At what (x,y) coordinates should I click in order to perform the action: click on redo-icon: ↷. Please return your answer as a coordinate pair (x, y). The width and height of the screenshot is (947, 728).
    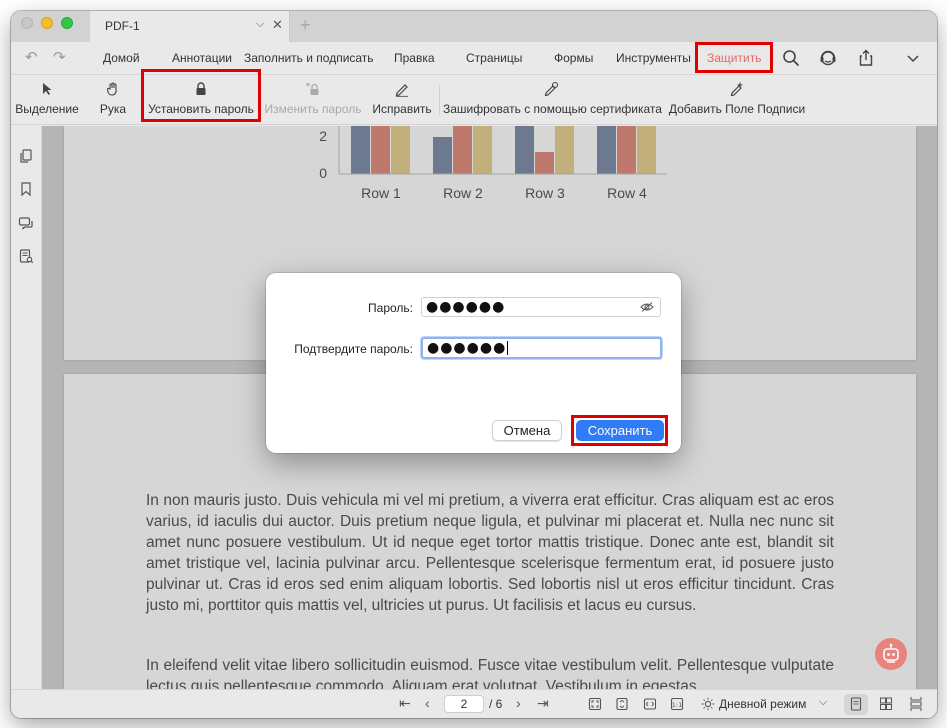
    Looking at the image, I should click on (59, 57).